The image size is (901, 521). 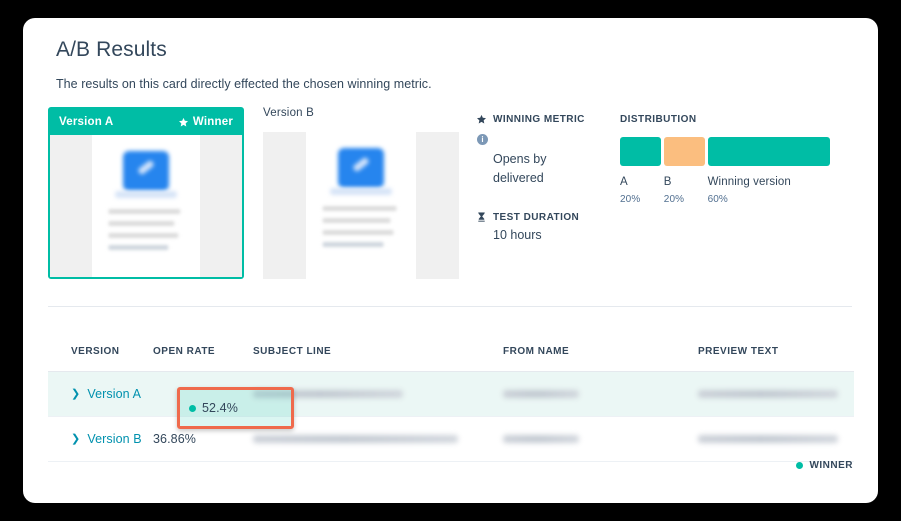 I want to click on table-row: ❯ Version B 36.86%, so click(x=451, y=439).